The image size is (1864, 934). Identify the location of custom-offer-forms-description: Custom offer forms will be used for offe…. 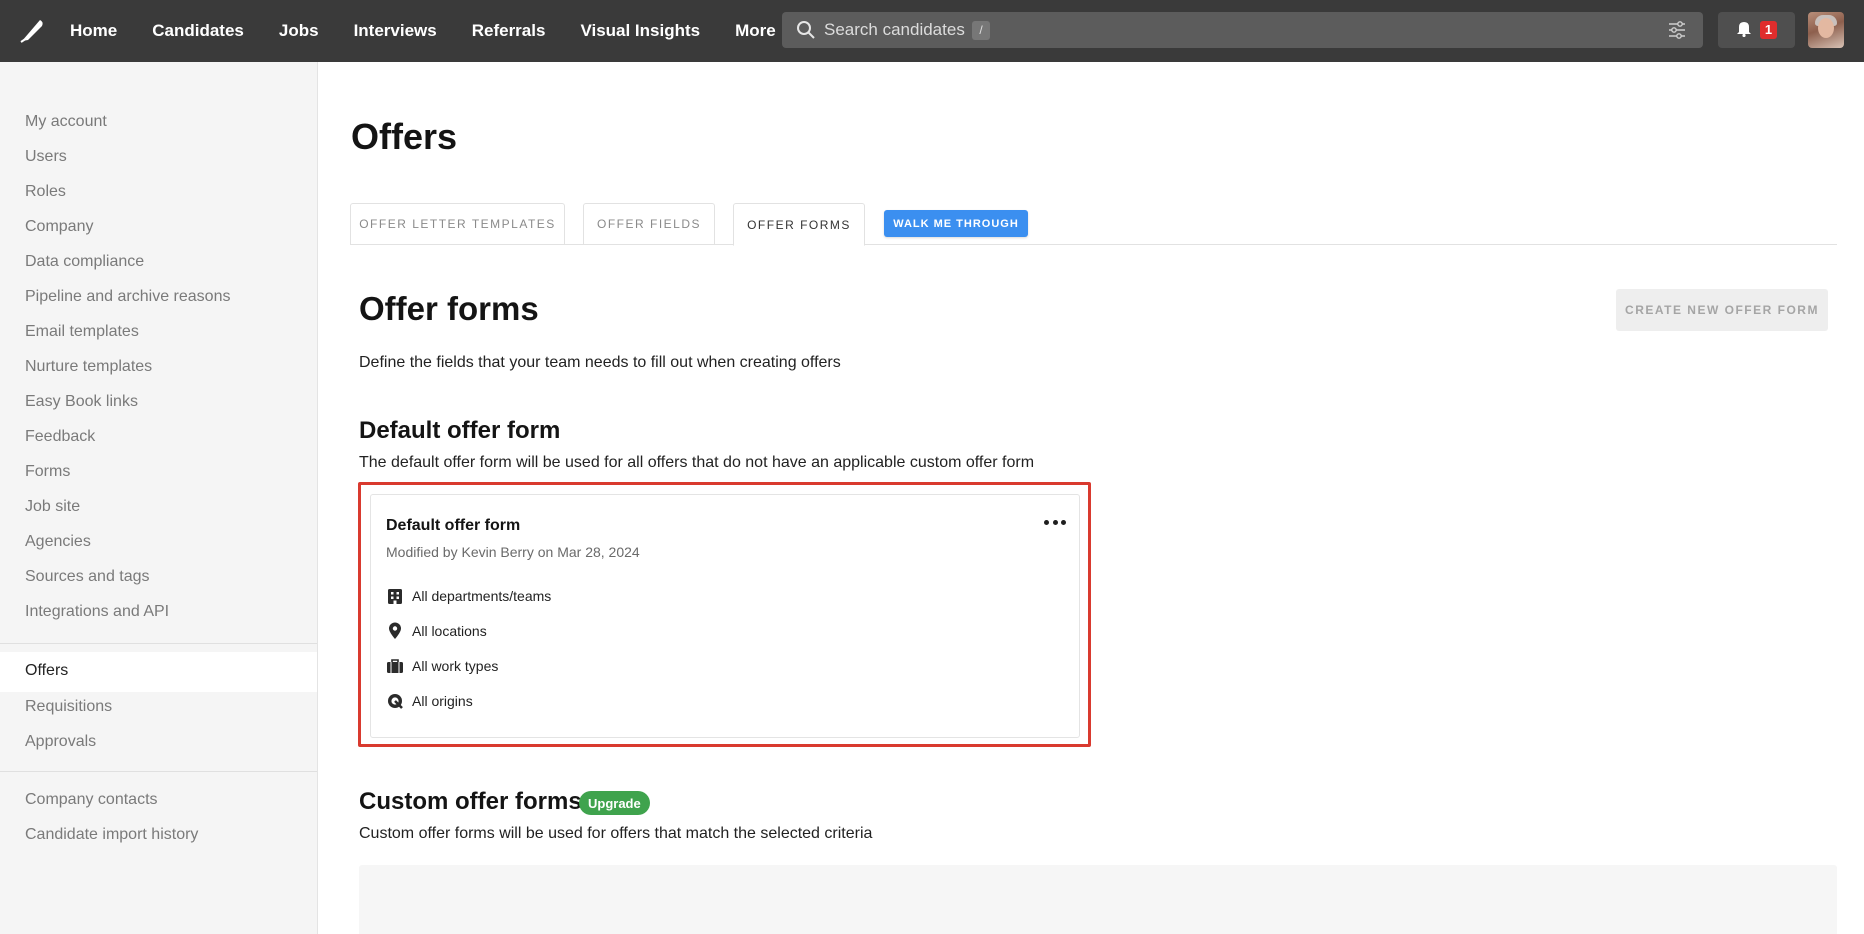
(616, 833).